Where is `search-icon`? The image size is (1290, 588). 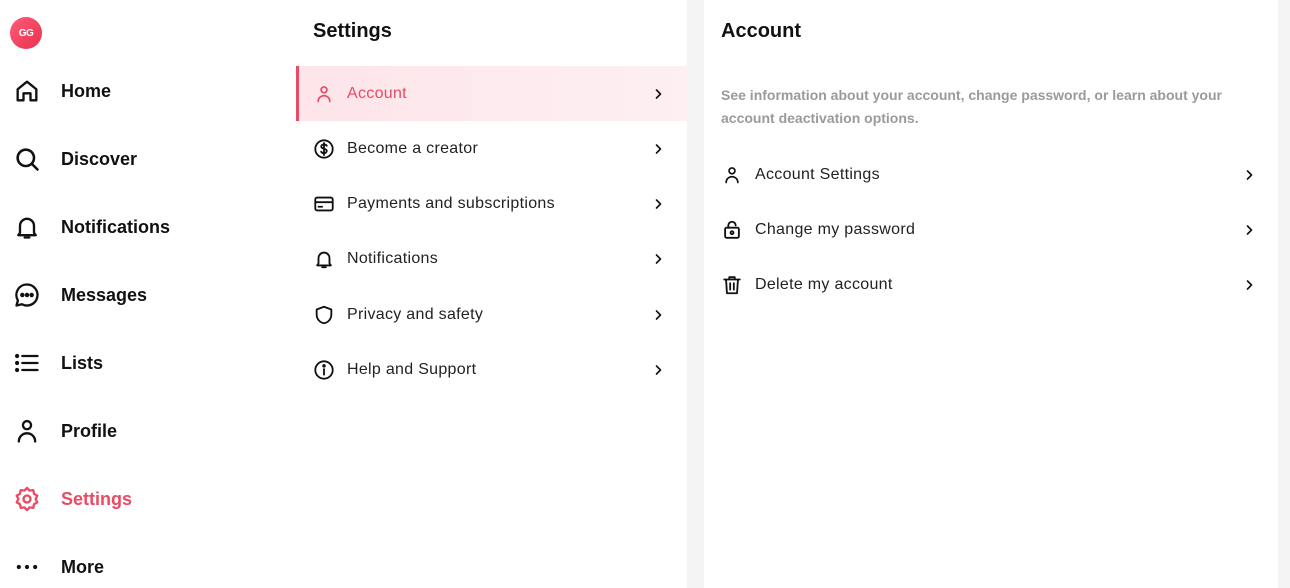
search-icon is located at coordinates (27, 159).